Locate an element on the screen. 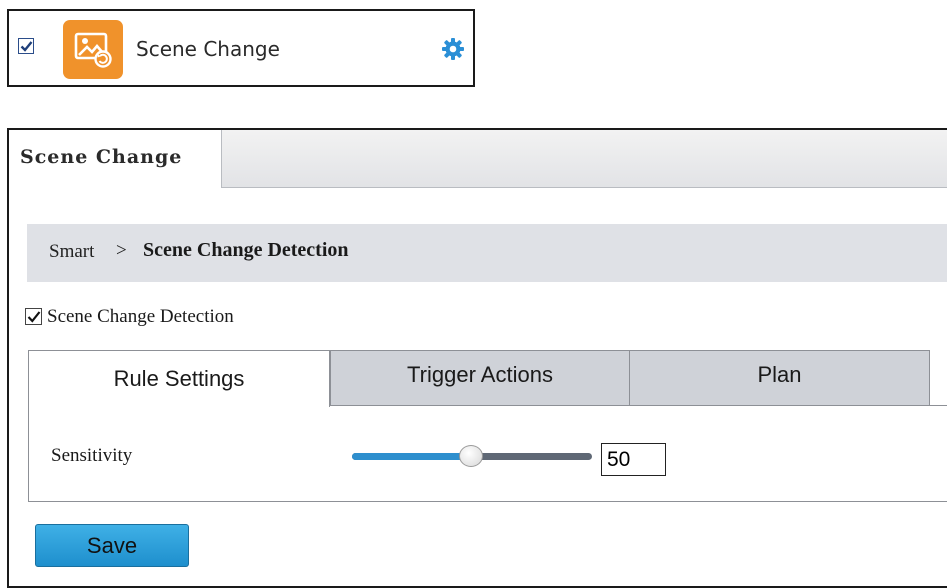 This screenshot has height=588, width=947. settings-tabs: Rule Settings Trigger Actions Plan is located at coordinates (487, 378).